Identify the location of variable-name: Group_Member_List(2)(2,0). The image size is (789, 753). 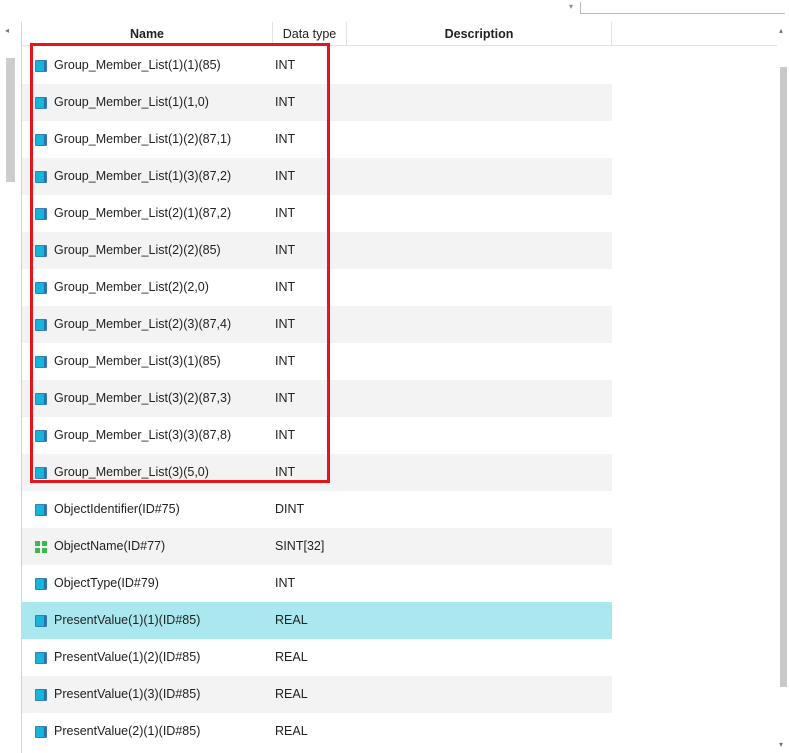
(131, 287).